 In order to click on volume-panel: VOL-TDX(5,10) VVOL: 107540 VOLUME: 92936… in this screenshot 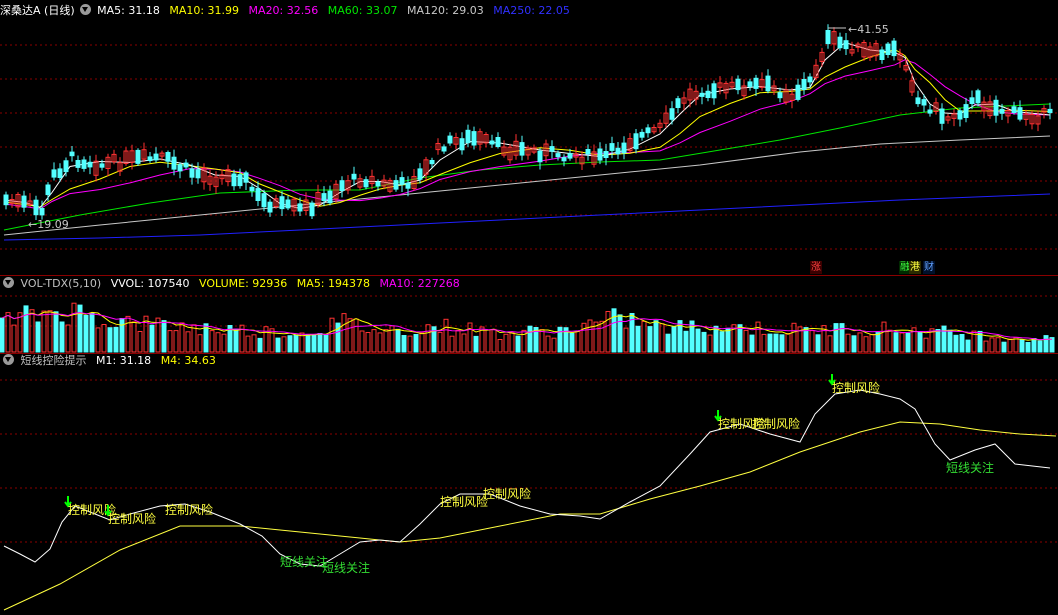, I will do `click(529, 314)`.